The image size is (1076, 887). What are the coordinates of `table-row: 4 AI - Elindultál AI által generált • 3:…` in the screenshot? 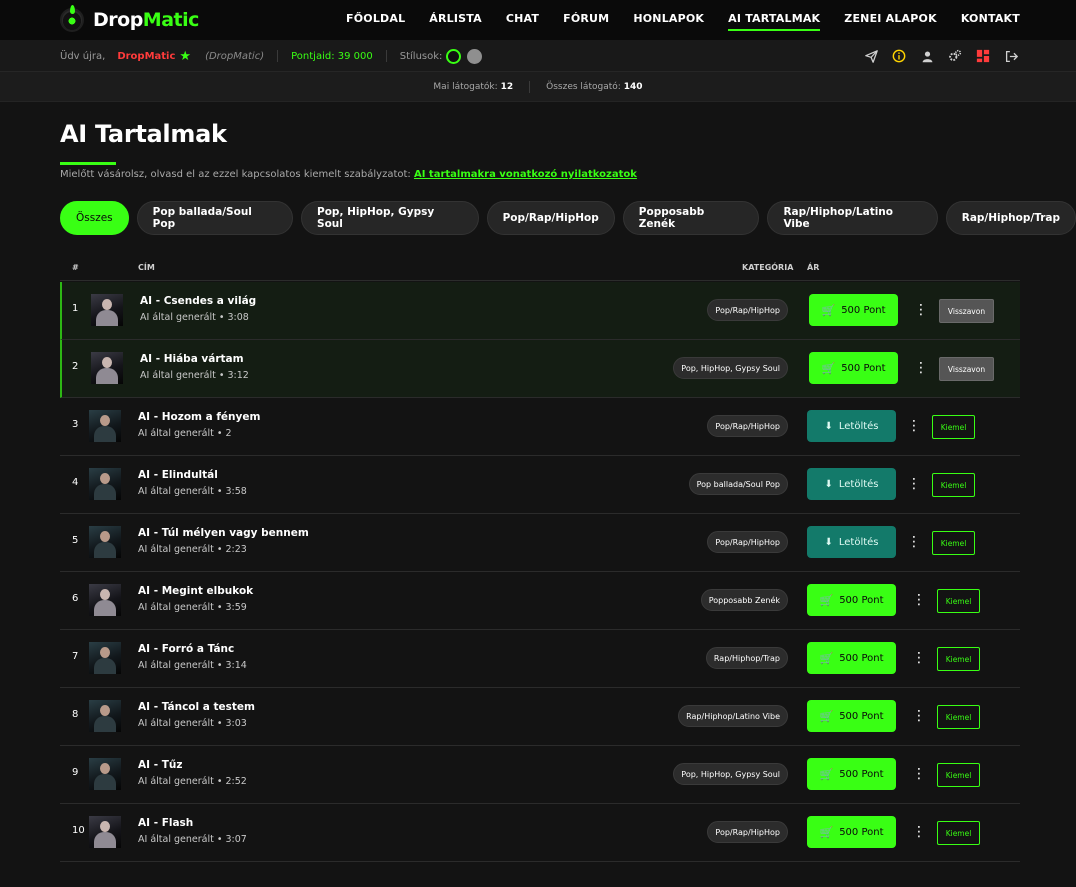 It's located at (540, 485).